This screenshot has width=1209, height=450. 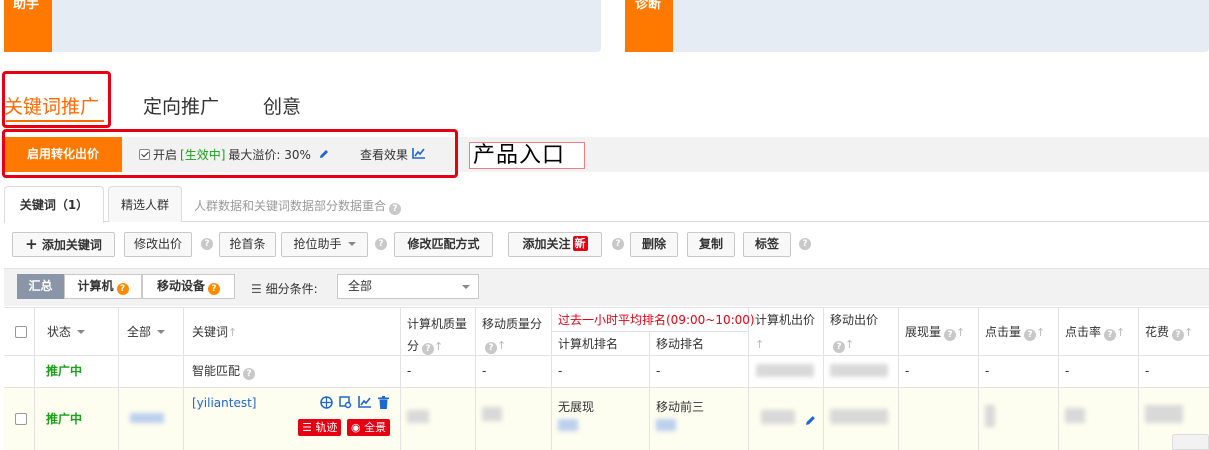 What do you see at coordinates (21, 419) in the screenshot?
I see `row-checkbox` at bounding box center [21, 419].